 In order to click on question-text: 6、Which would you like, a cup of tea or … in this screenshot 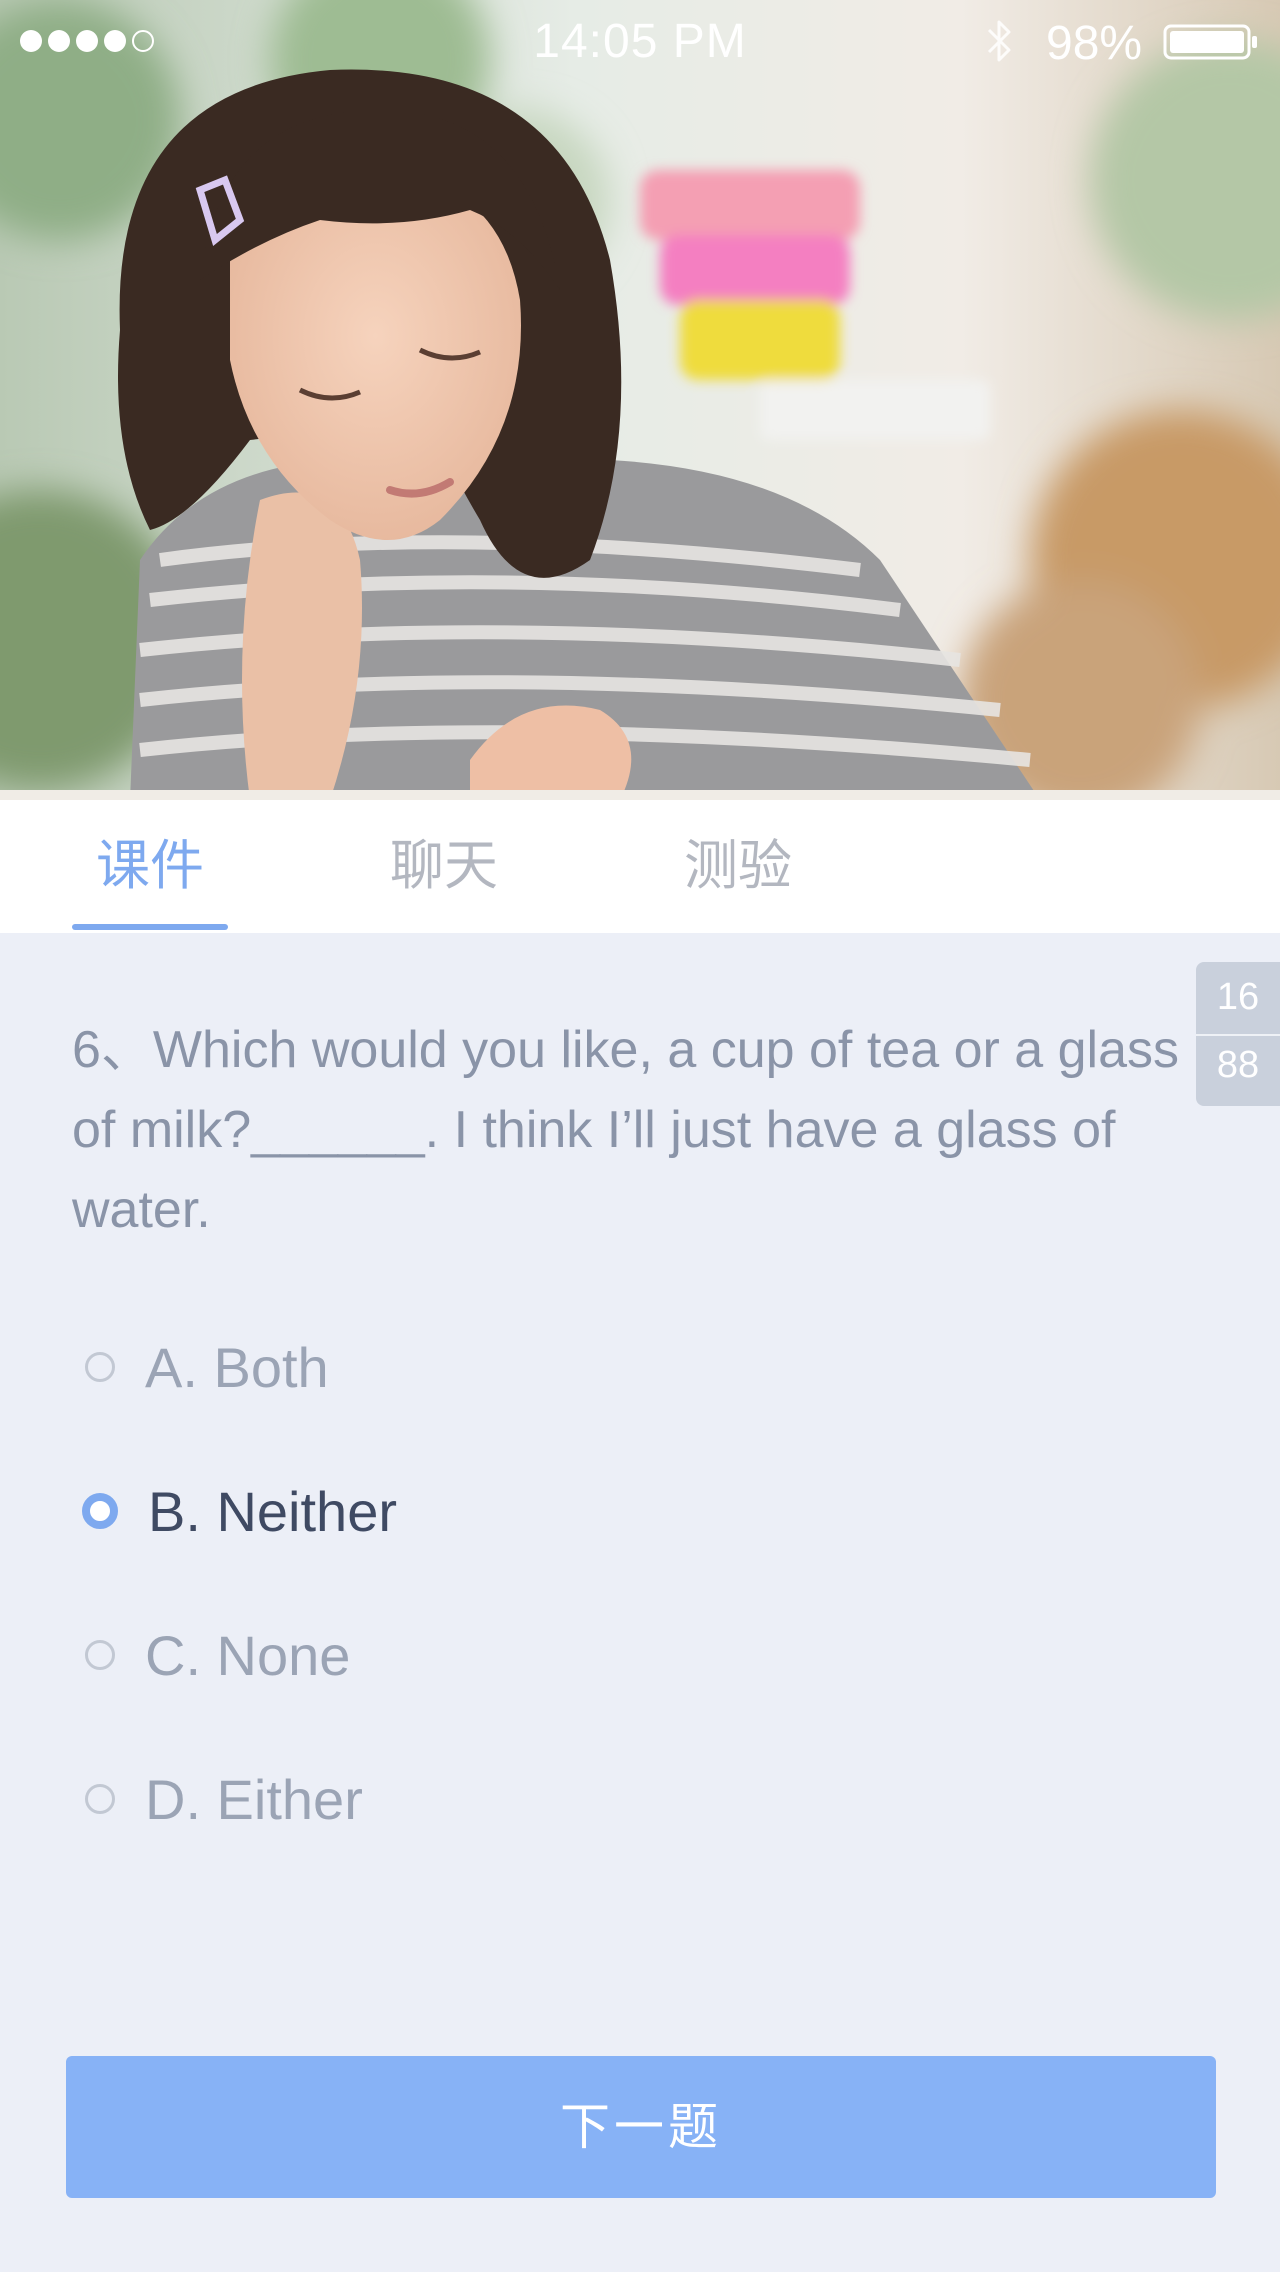, I will do `click(626, 1130)`.